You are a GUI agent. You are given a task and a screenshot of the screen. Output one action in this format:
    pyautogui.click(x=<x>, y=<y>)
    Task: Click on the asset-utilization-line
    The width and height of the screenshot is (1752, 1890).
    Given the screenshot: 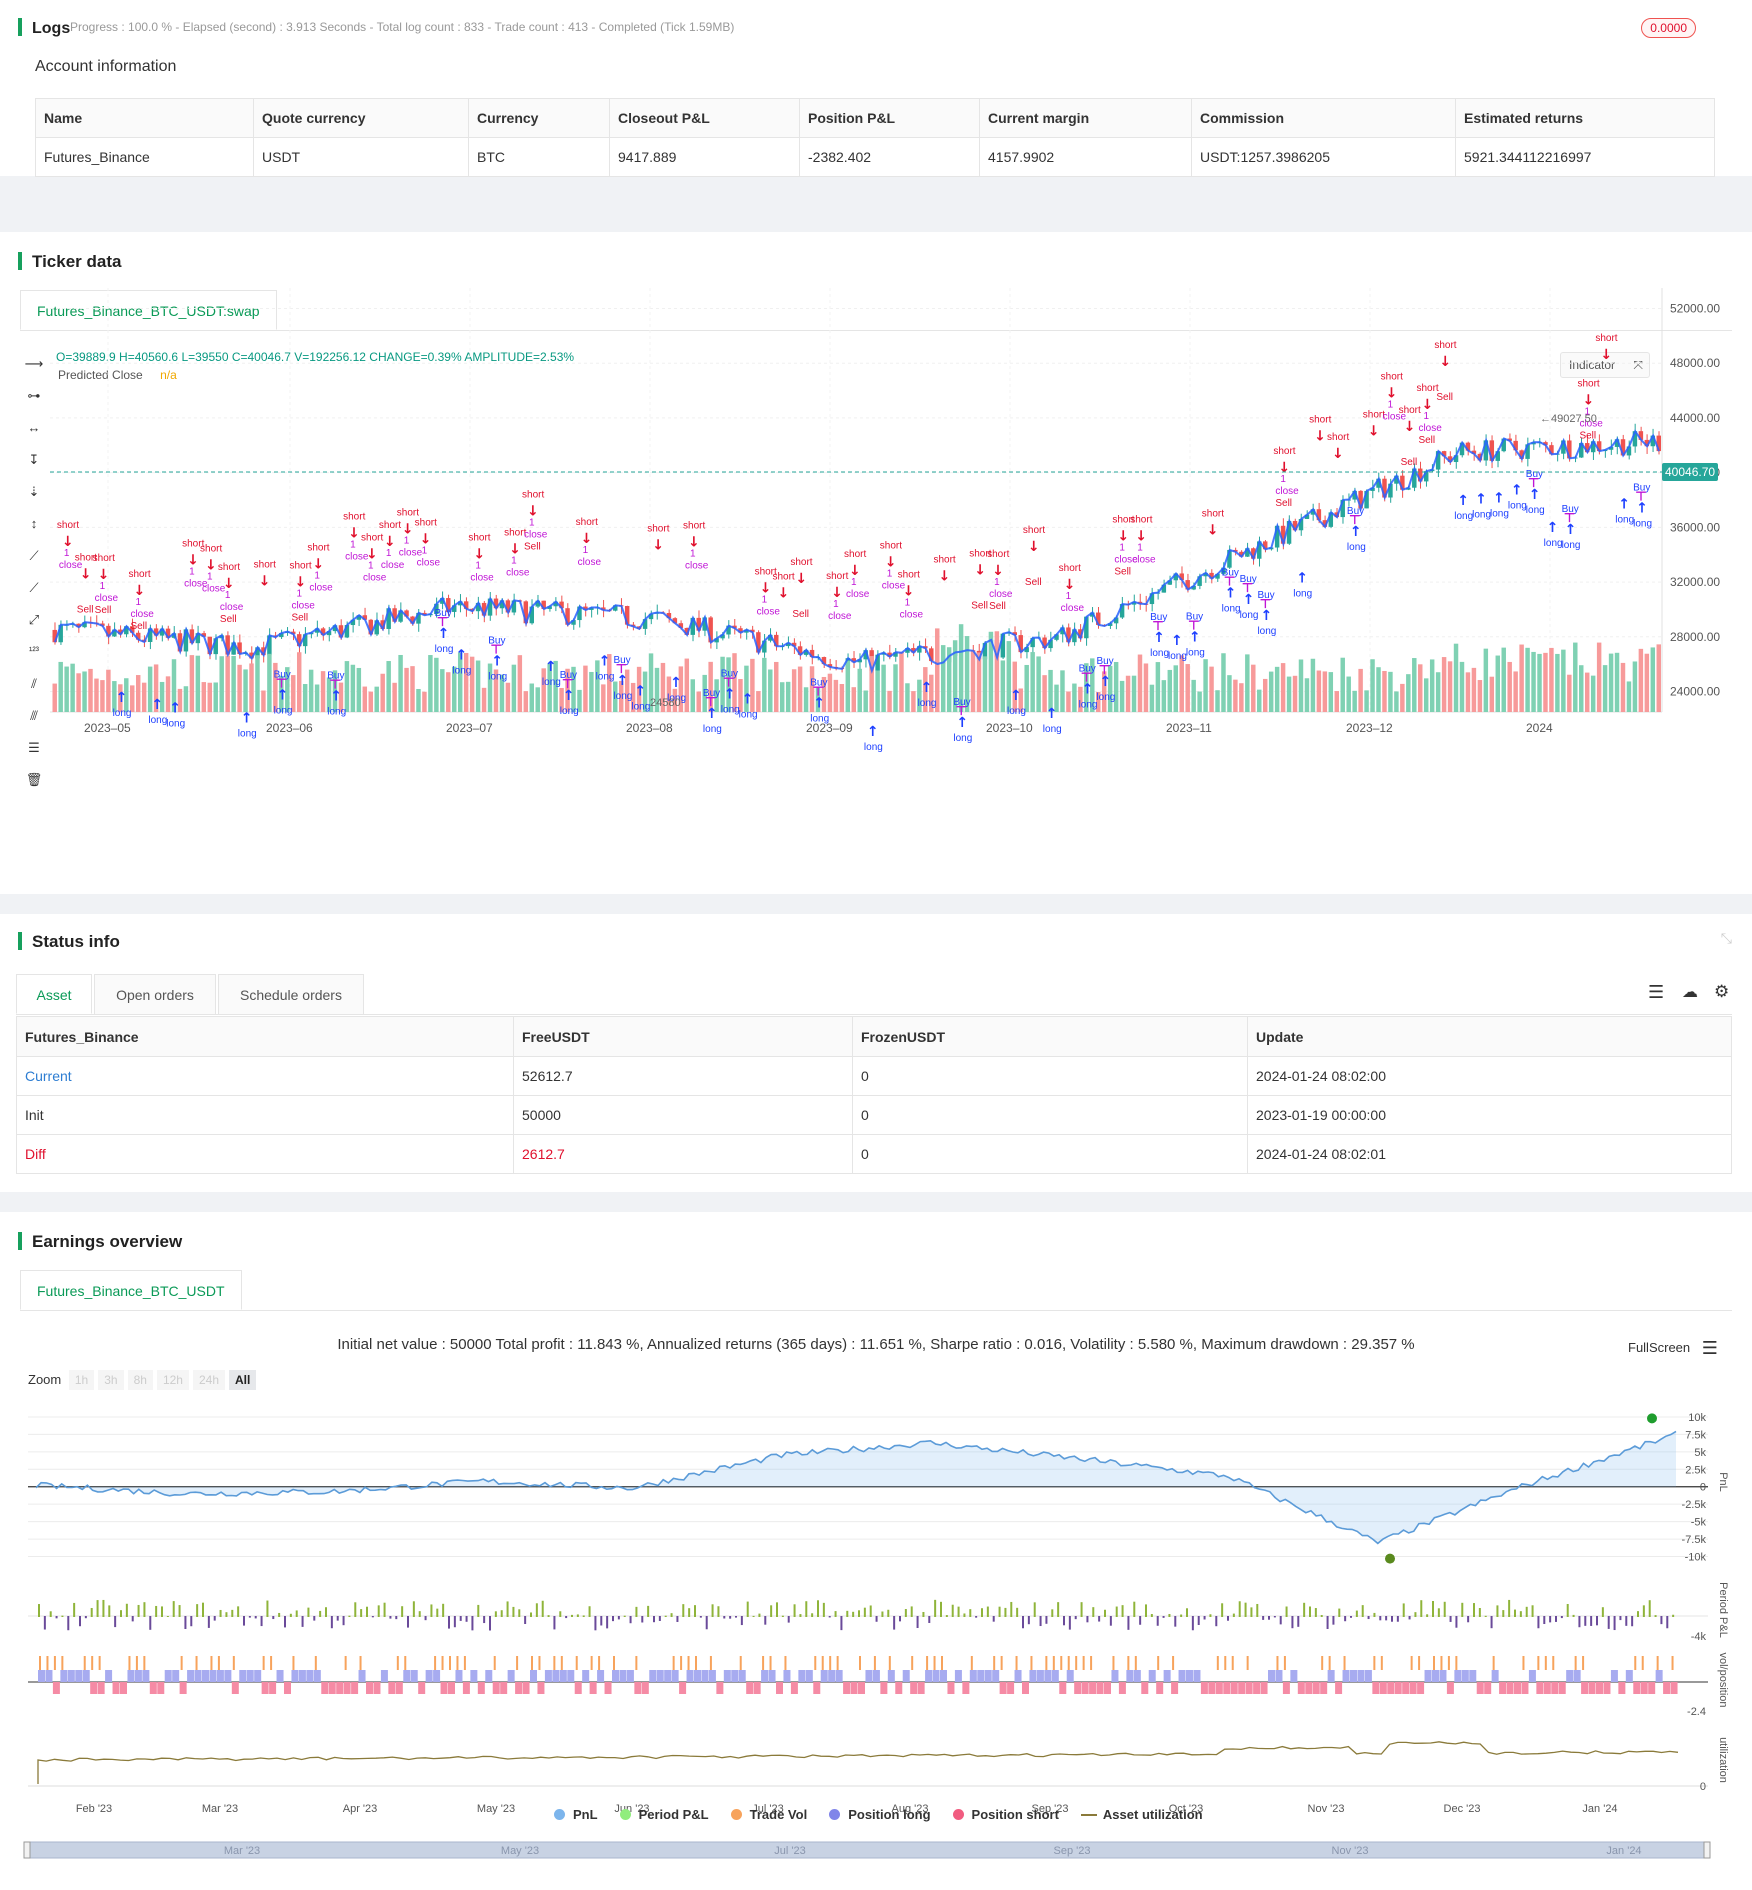 What is the action you would take?
    pyautogui.click(x=858, y=1762)
    